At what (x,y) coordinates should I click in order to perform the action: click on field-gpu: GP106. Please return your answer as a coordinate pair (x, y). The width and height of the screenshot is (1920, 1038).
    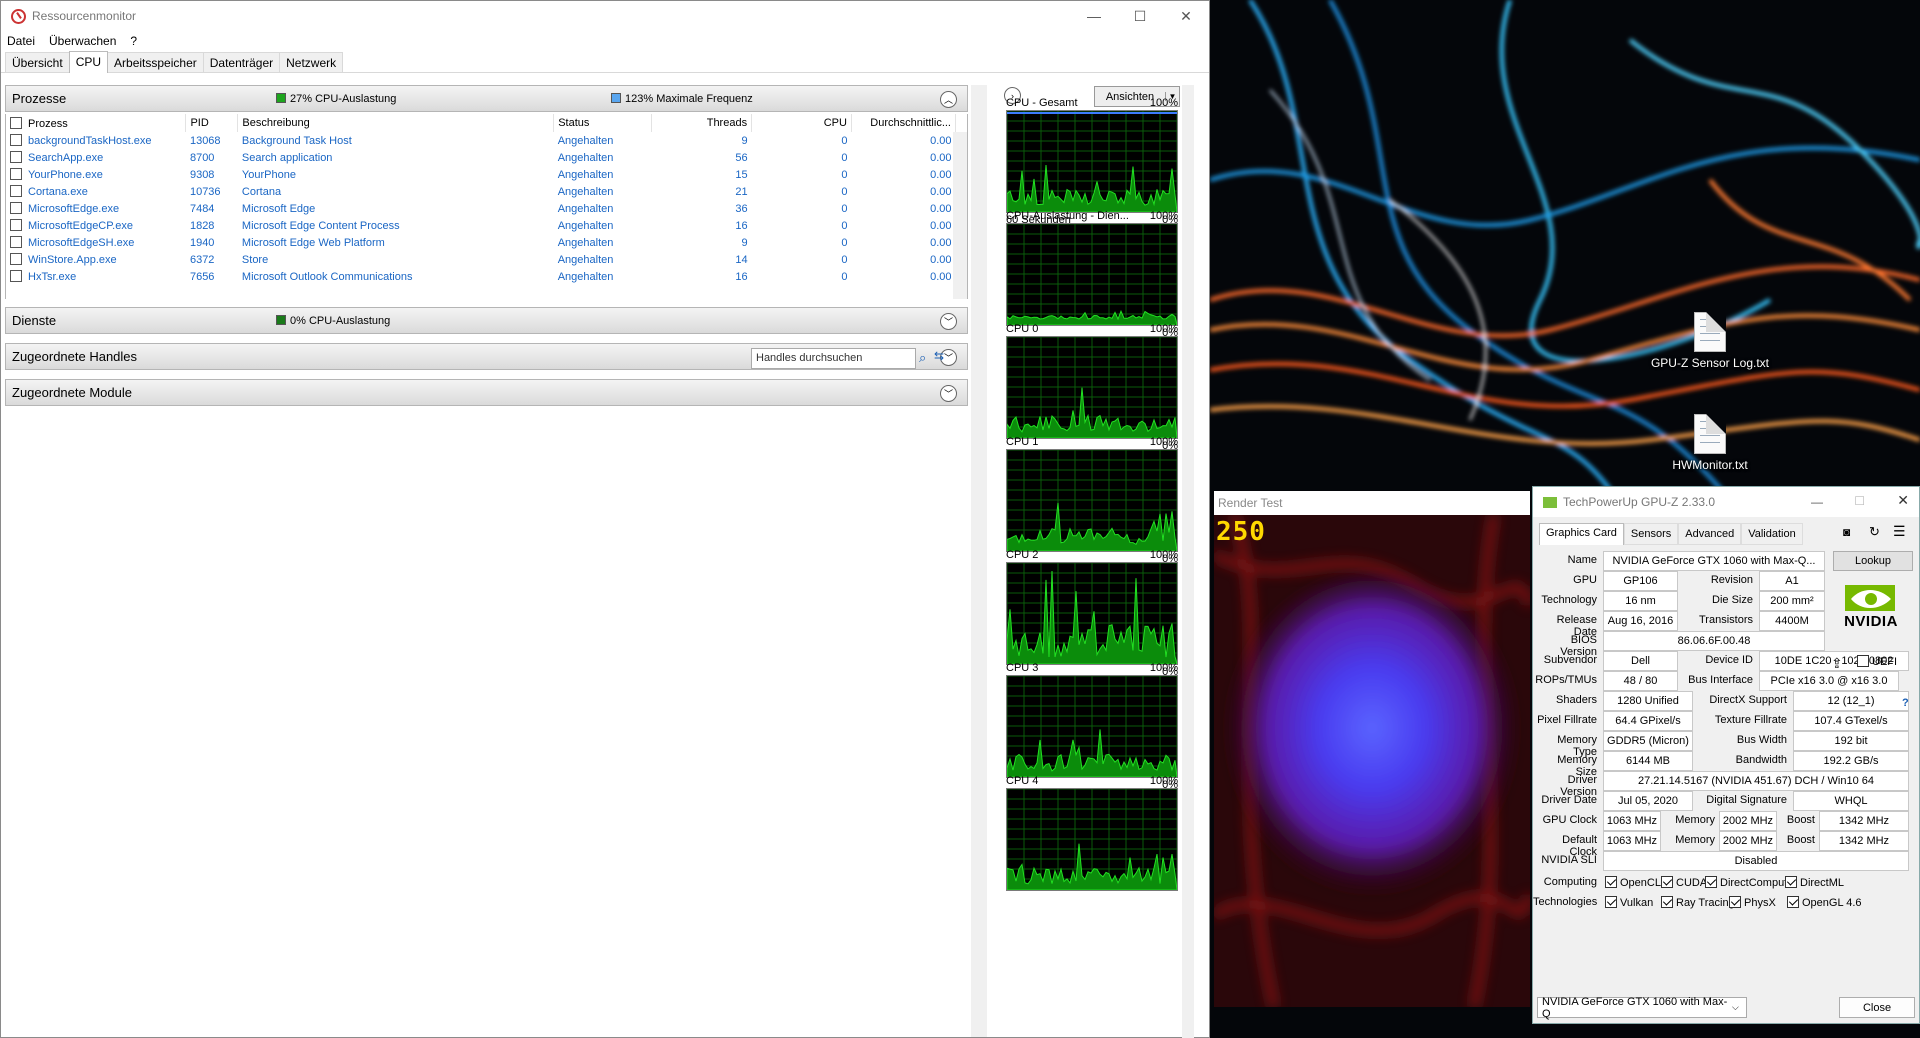
    Looking at the image, I should click on (1640, 581).